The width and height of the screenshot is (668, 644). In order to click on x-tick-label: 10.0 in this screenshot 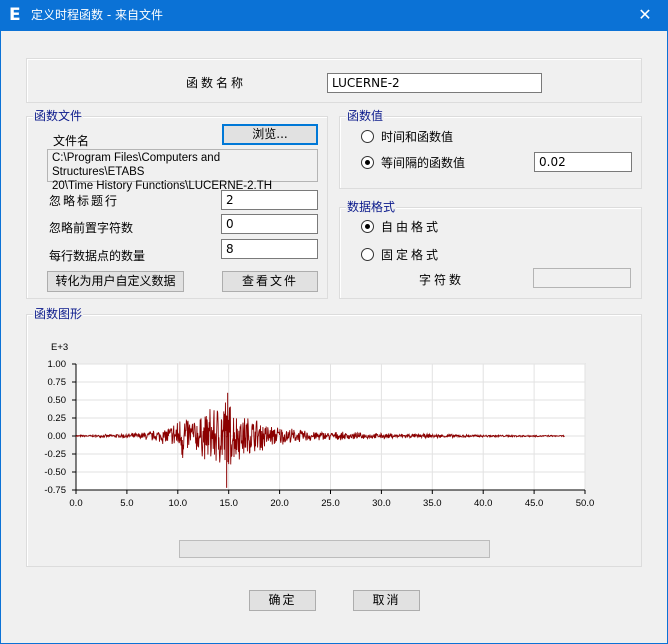, I will do `click(178, 503)`.